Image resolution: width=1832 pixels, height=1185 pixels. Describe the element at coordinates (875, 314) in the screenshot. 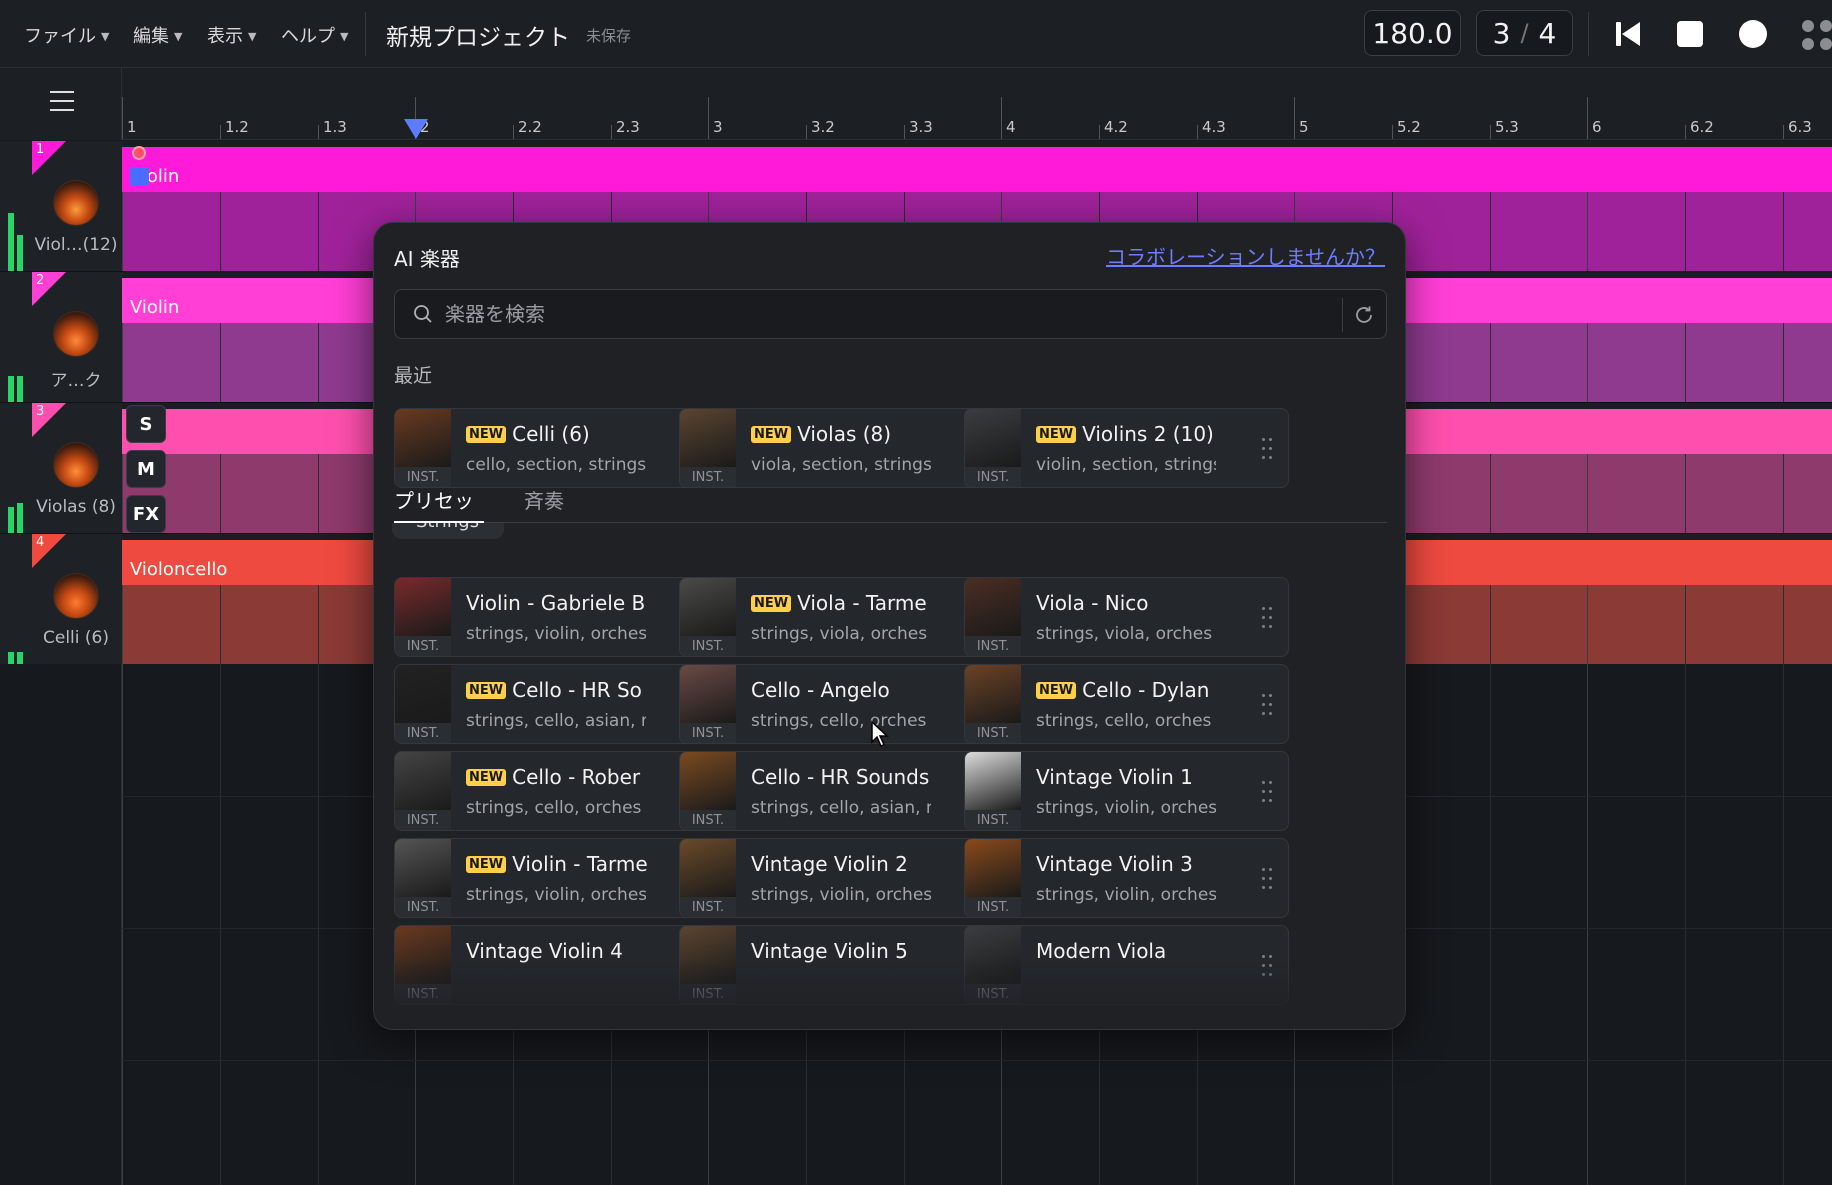

I see `search-input` at that location.